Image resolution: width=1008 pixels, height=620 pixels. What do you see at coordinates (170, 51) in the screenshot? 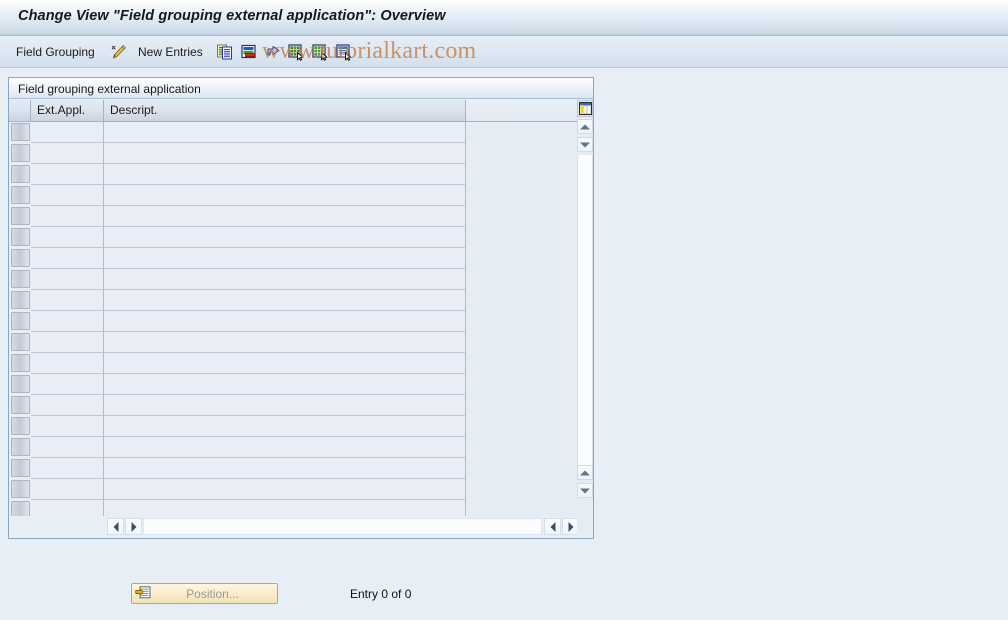
I see `new-entries-button: New Entries` at bounding box center [170, 51].